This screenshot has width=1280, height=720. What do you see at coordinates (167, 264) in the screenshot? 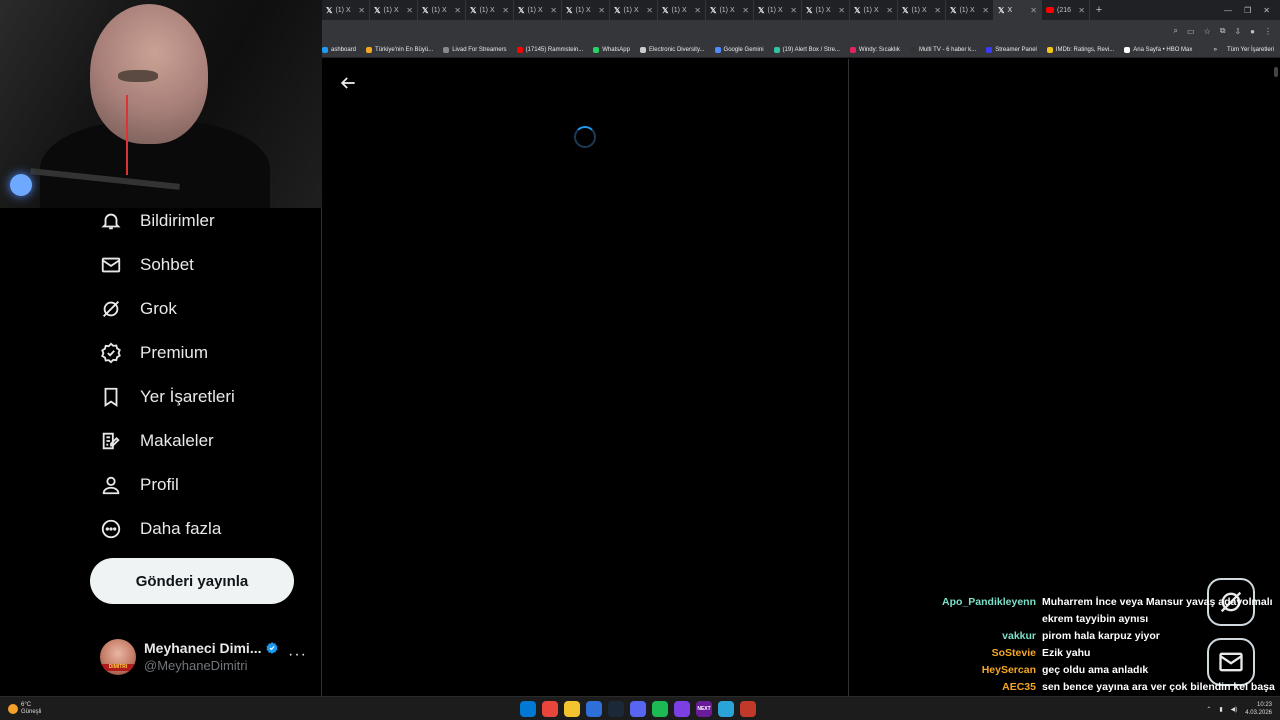
I see `sidebar-item-label: Sohbet` at bounding box center [167, 264].